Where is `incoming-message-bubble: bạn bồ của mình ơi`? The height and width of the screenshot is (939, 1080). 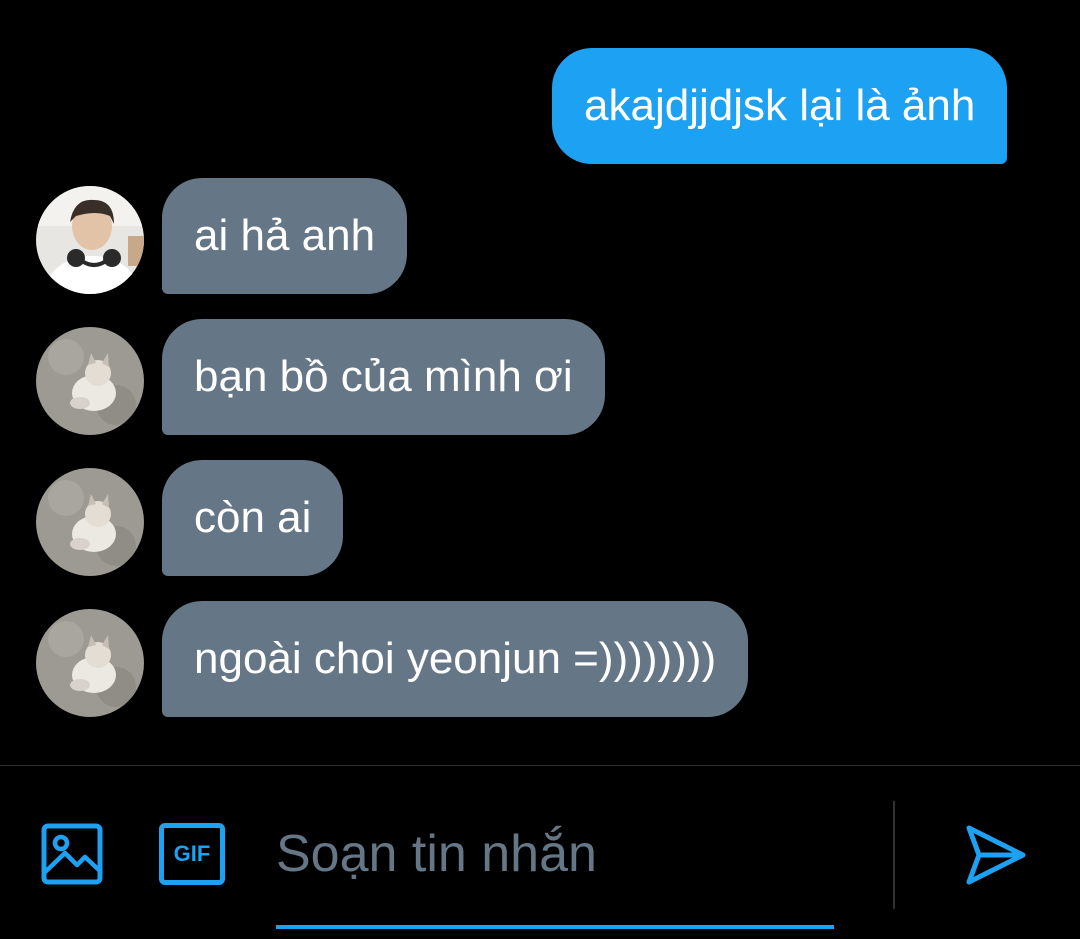
incoming-message-bubble: bạn bồ của mình ơi is located at coordinates (383, 377).